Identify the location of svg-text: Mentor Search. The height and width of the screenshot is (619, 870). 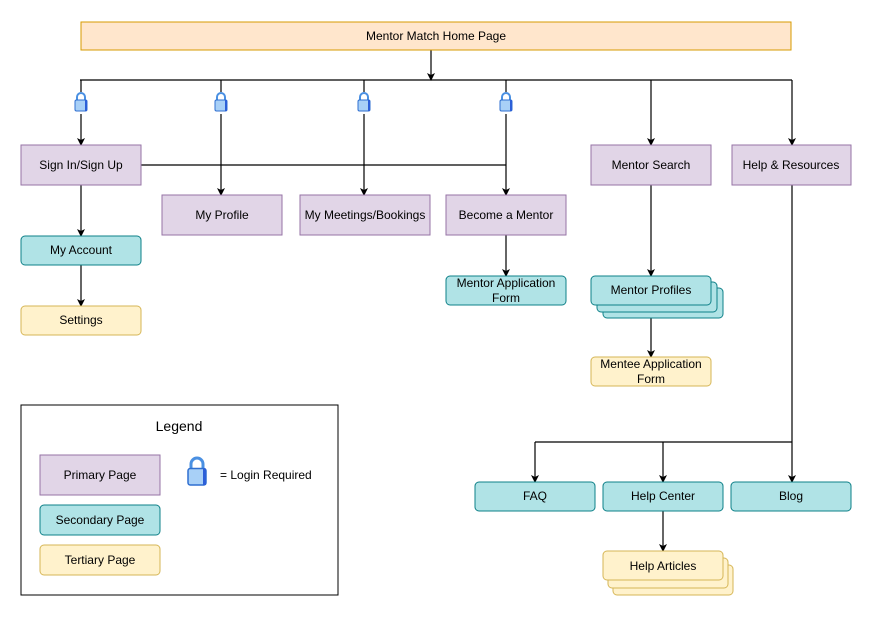
(651, 165).